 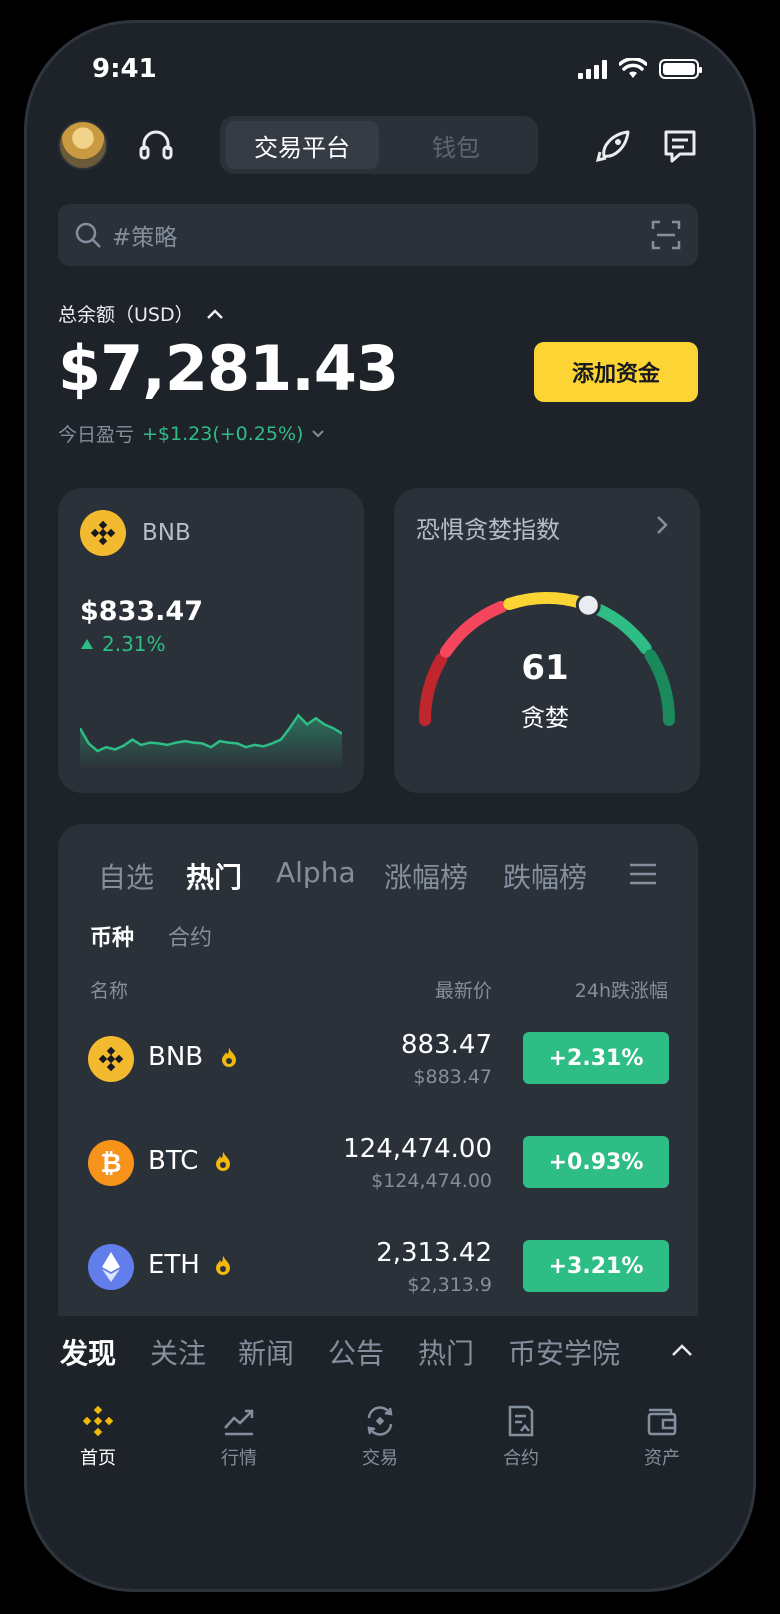 I want to click on today-pnl: 今日盈亏 +$1.23(+0.25%), so click(x=191, y=433).